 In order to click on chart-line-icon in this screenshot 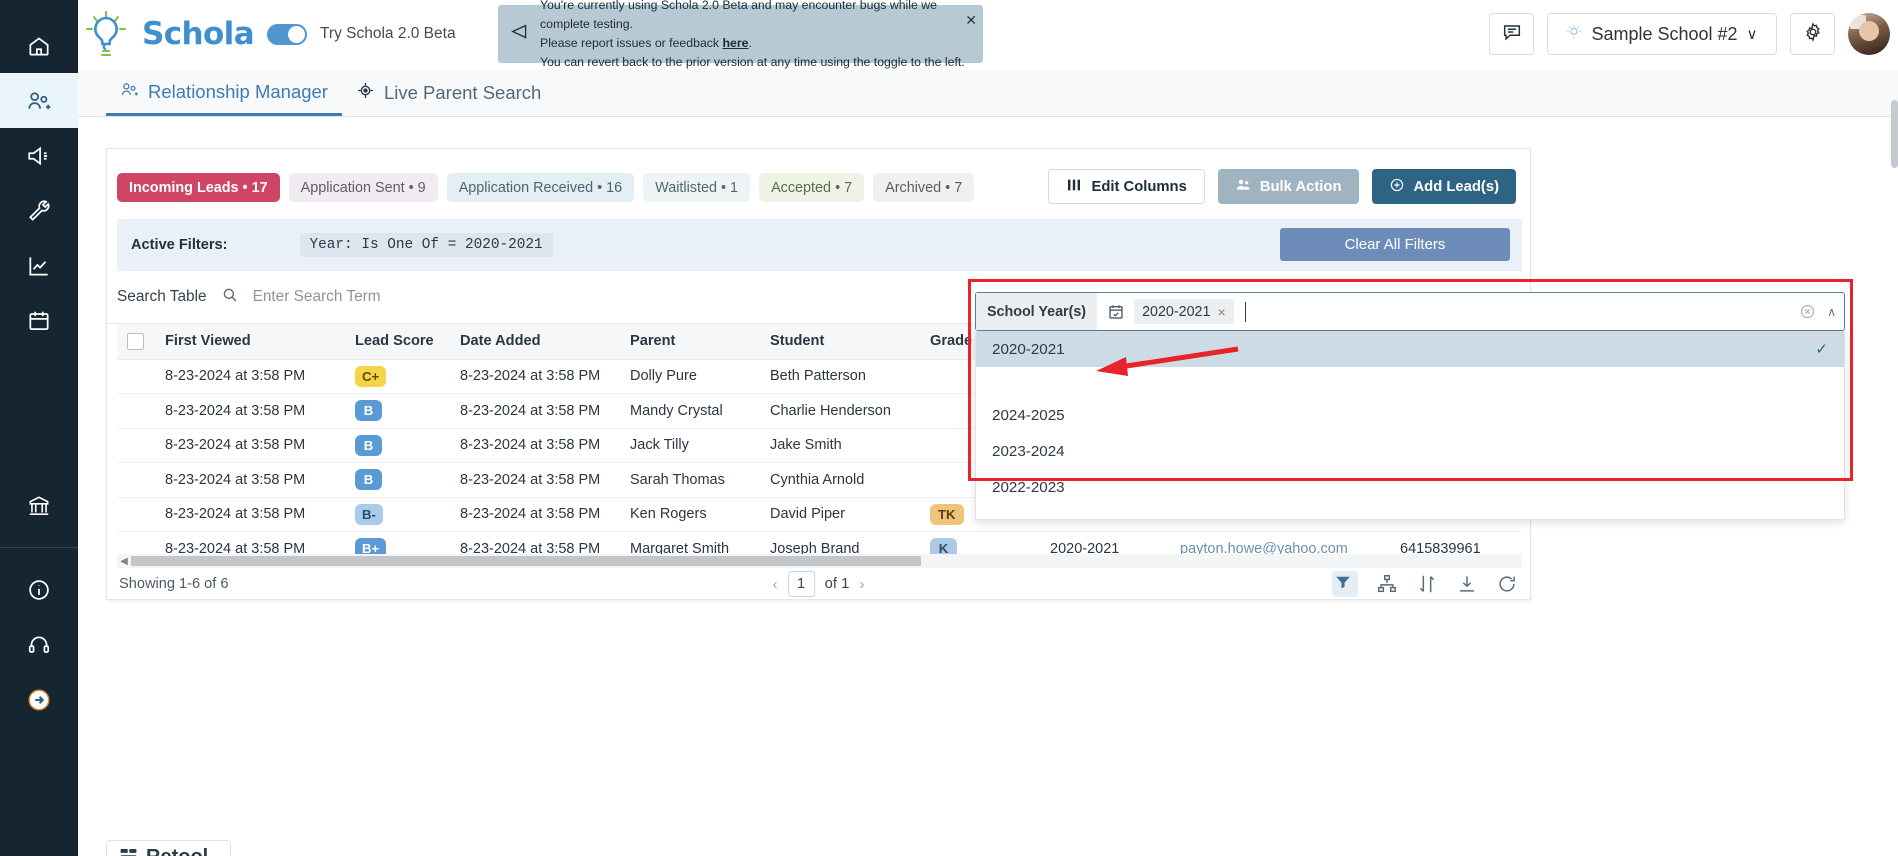, I will do `click(39, 266)`.